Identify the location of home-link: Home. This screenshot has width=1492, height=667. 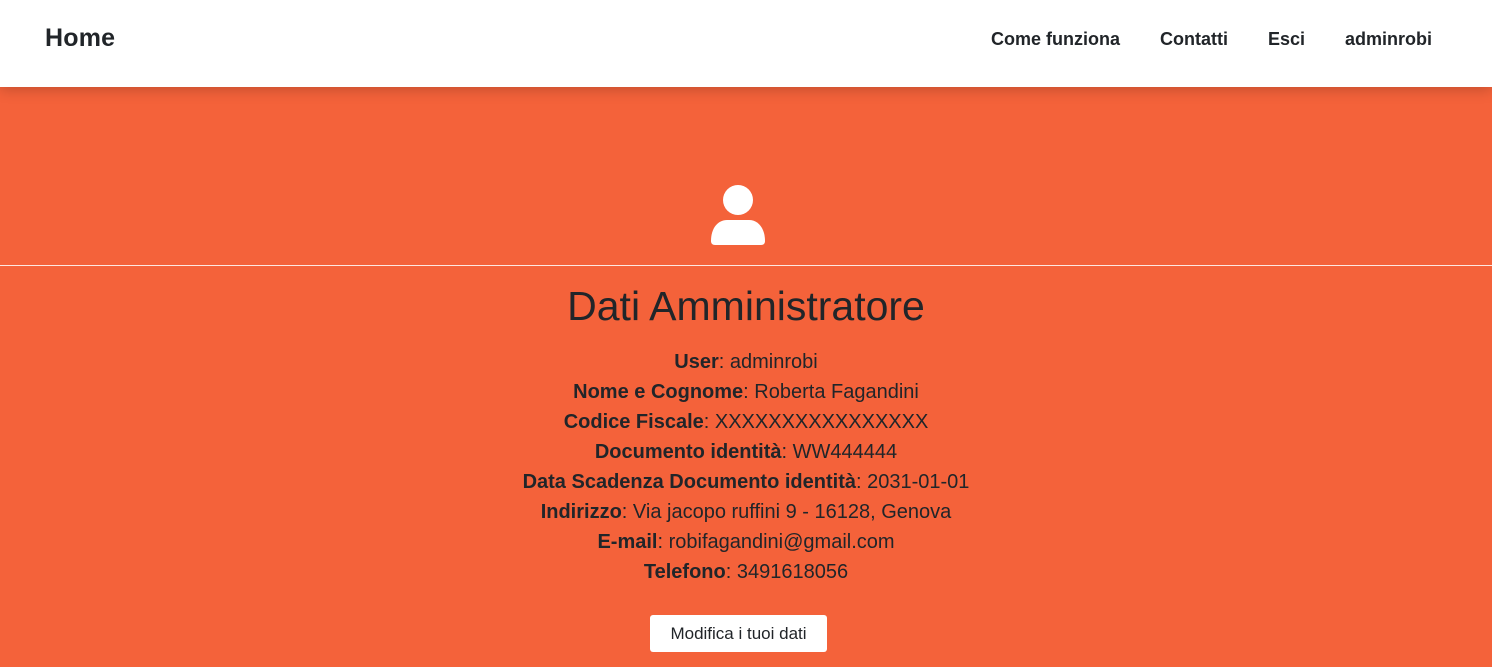
(80, 38).